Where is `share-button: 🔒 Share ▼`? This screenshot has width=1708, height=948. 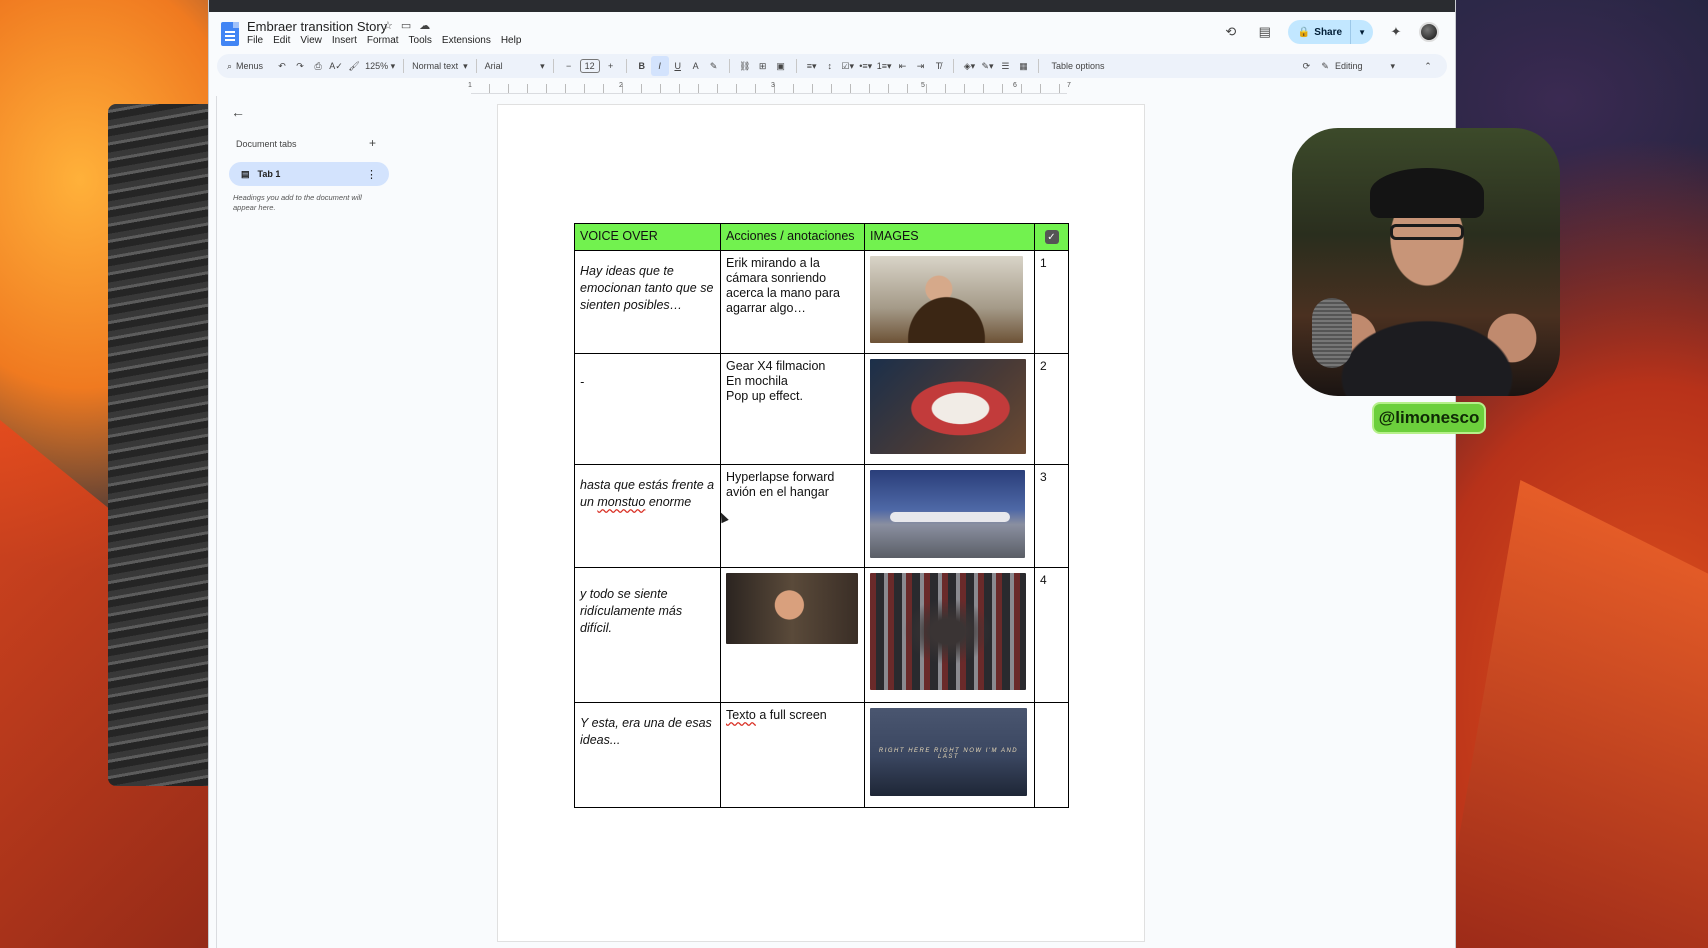
share-button: 🔒 Share ▼ is located at coordinates (1330, 32).